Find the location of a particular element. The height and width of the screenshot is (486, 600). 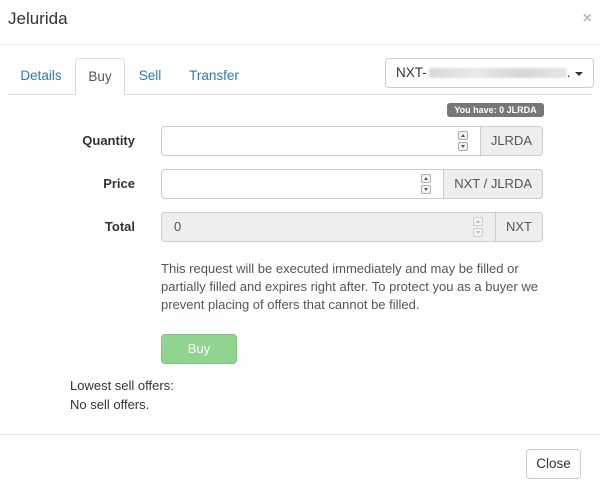

total-stepper is located at coordinates (478, 227).